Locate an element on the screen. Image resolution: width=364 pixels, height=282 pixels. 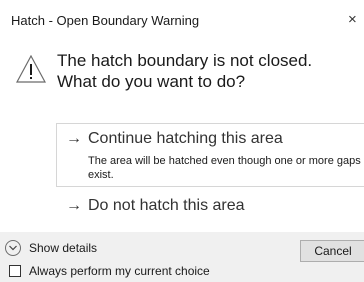
command-title: Do not hatch this area is located at coordinates (166, 205).